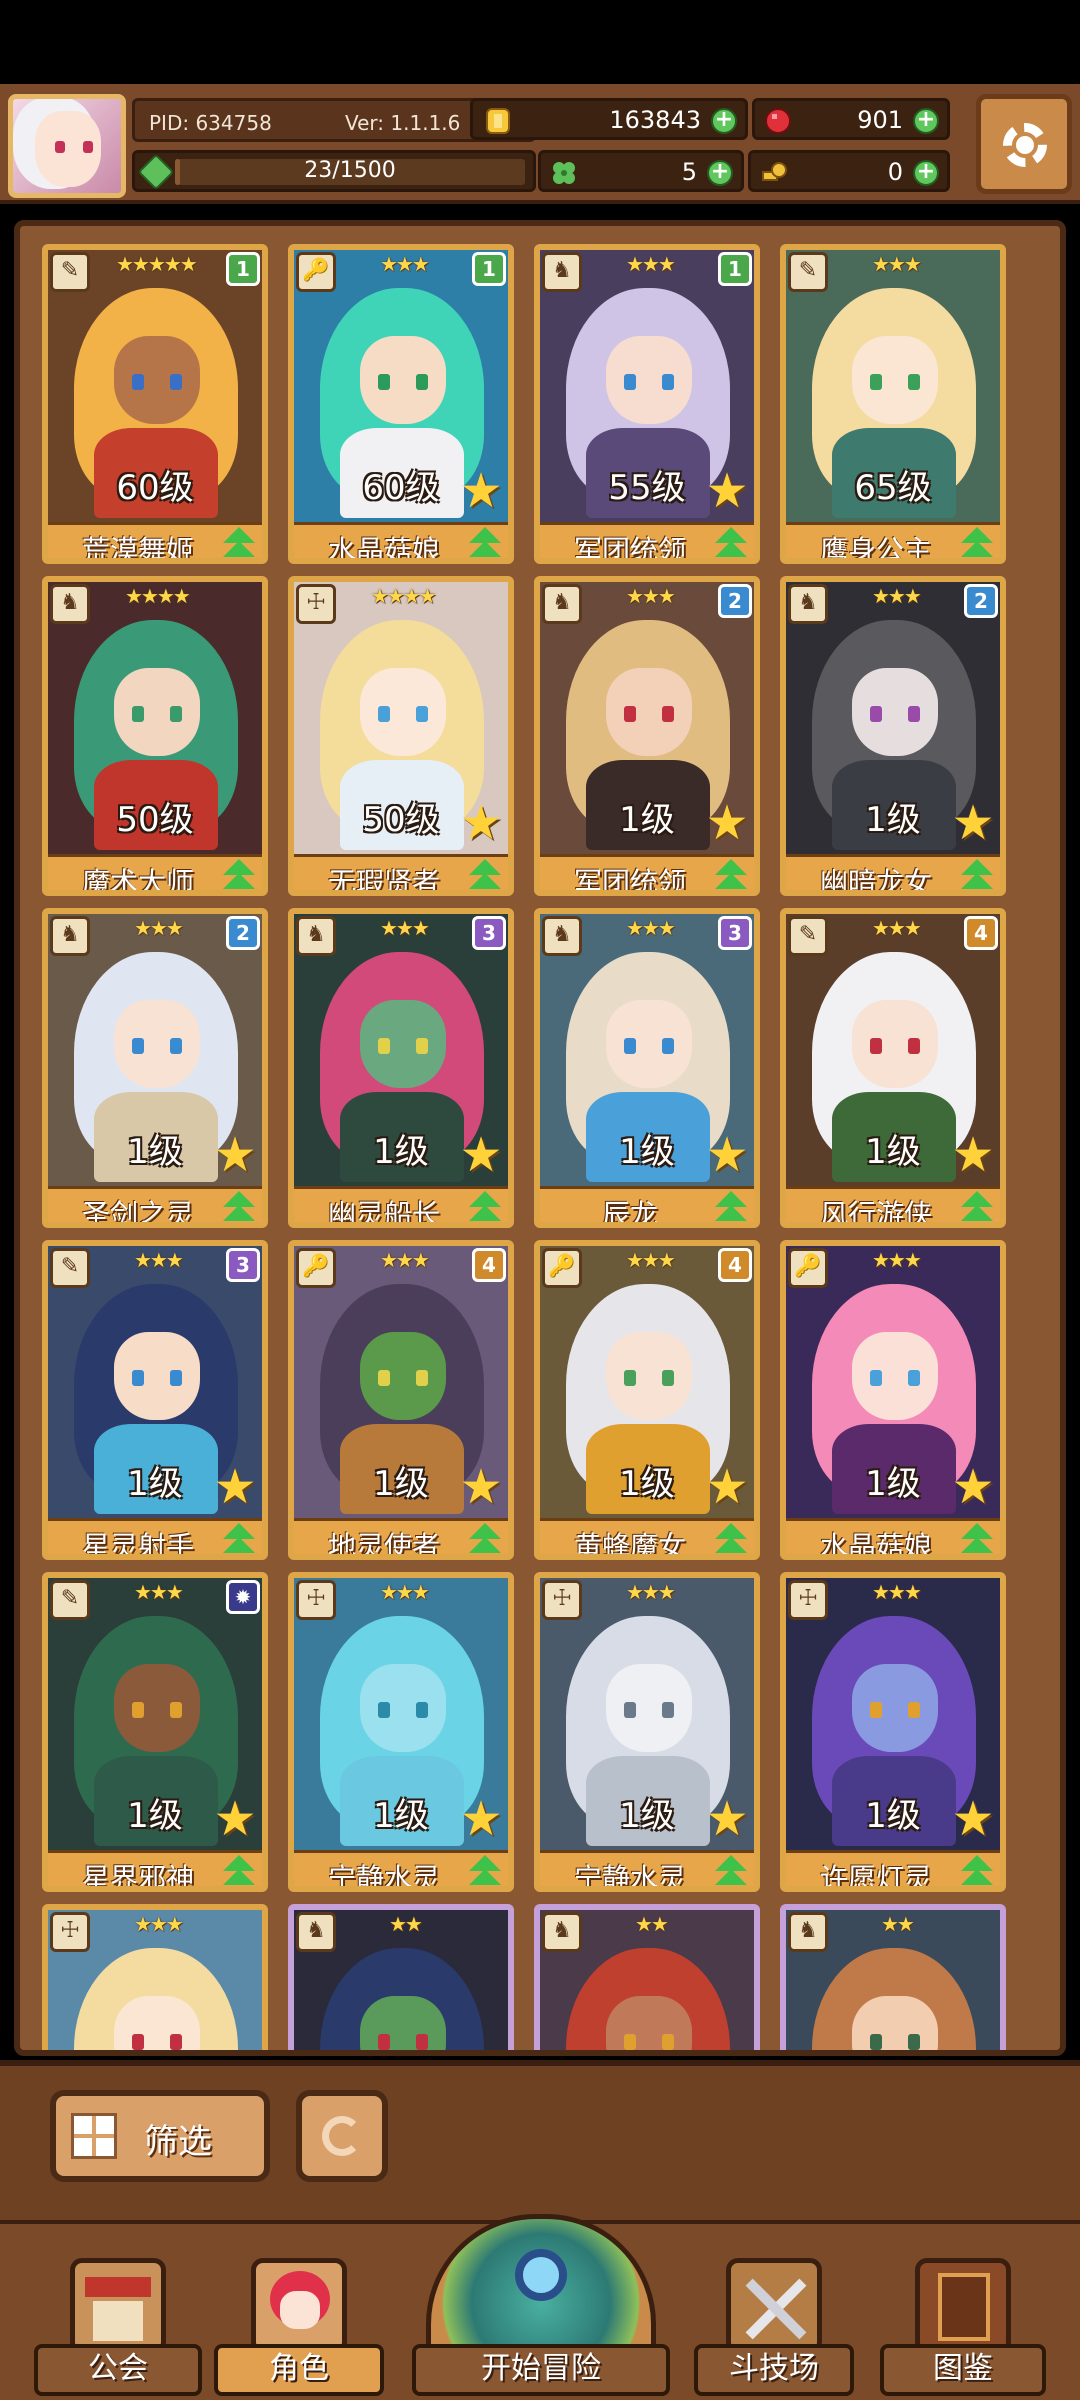 The width and height of the screenshot is (1080, 2400). Describe the element at coordinates (489, 1265) in the screenshot. I see `rank-badge: 4` at that location.